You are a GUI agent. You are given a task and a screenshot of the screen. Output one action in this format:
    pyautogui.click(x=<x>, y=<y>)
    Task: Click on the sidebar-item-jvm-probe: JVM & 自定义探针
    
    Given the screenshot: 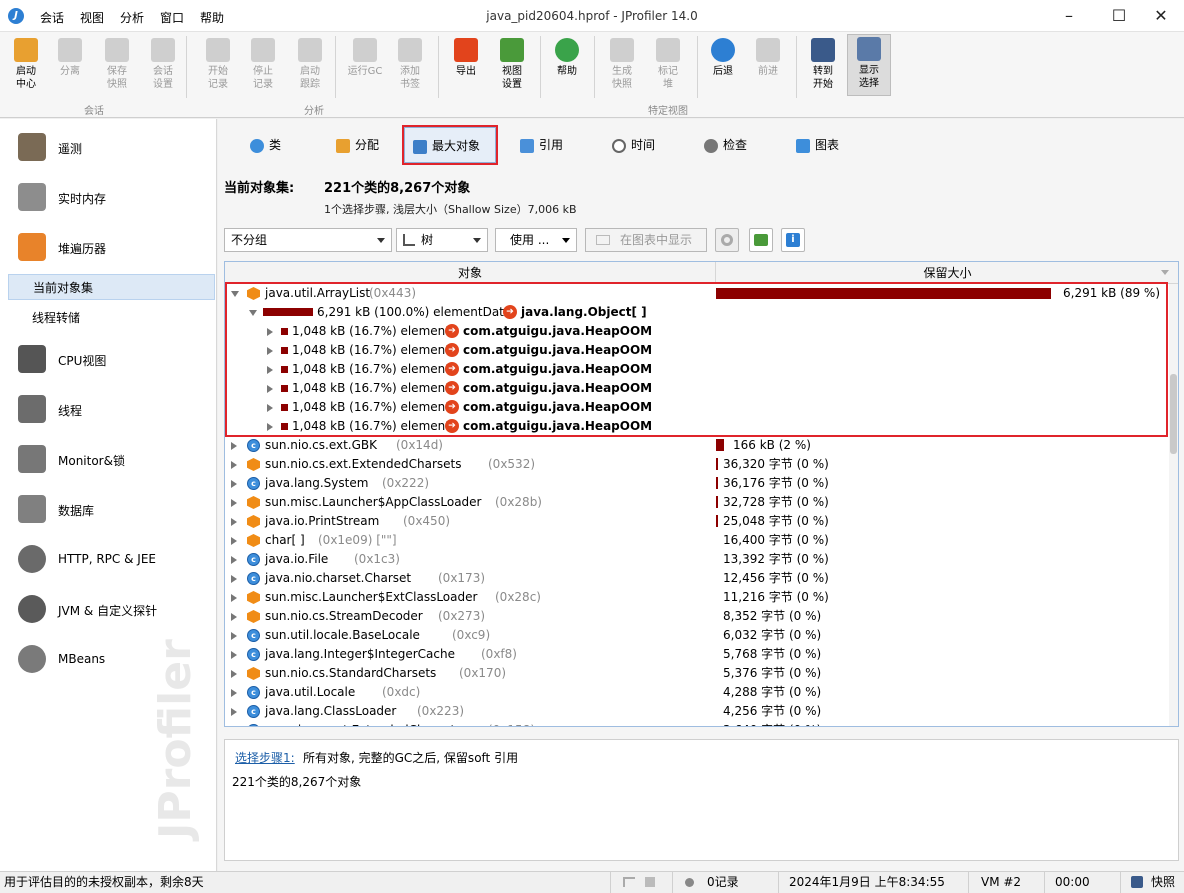 What is the action you would take?
    pyautogui.click(x=108, y=609)
    